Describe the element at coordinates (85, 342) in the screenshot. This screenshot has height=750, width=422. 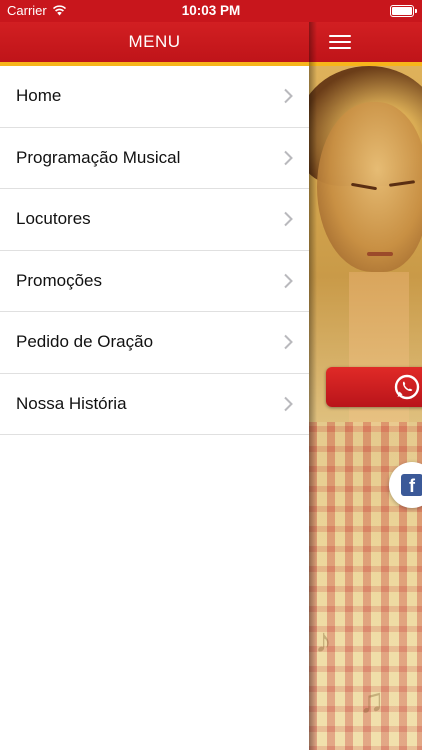
I see `menu-item-label: Pedido de Oração` at that location.